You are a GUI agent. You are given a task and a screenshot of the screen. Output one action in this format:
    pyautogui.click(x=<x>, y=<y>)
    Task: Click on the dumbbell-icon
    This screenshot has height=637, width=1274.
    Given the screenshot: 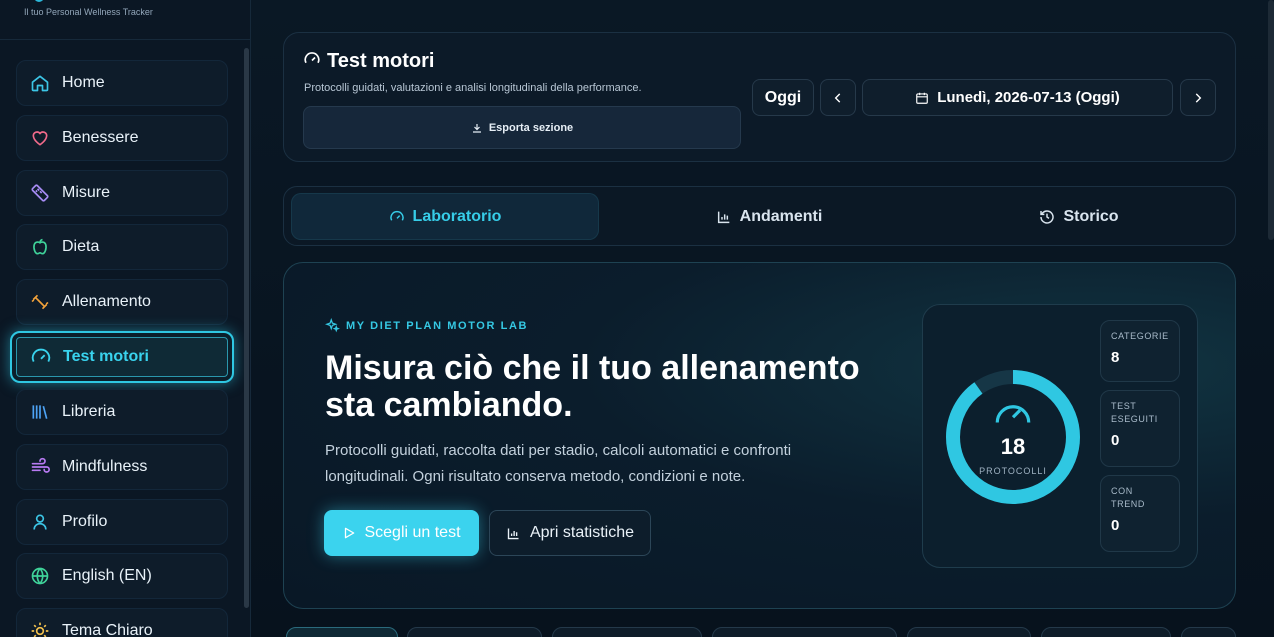 What is the action you would take?
    pyautogui.click(x=40, y=302)
    